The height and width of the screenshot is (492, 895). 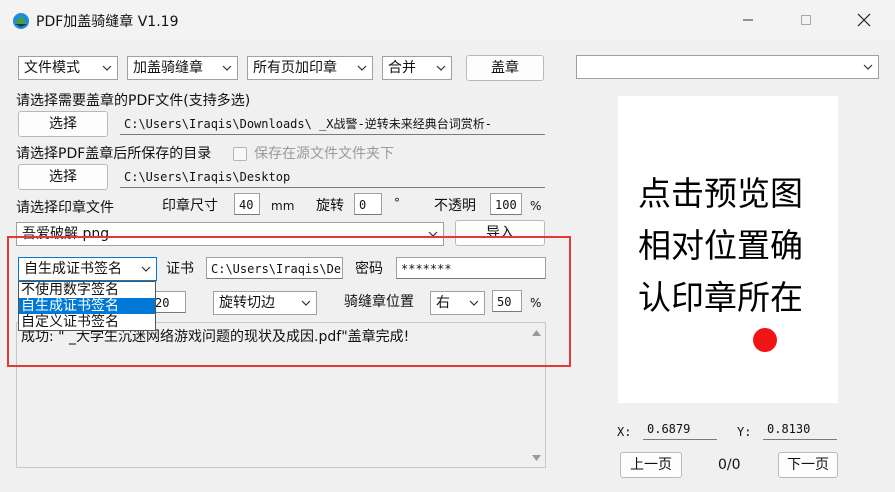 I want to click on prev-page-button: 上一页, so click(x=651, y=465).